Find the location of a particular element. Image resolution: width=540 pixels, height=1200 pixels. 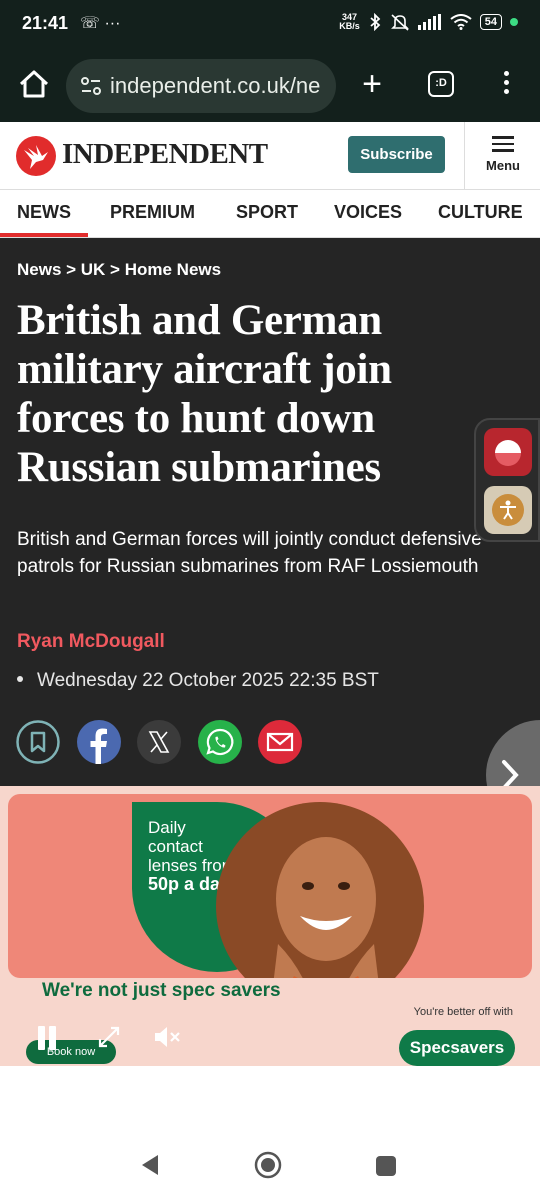

mute-icon is located at coordinates (399, 22).